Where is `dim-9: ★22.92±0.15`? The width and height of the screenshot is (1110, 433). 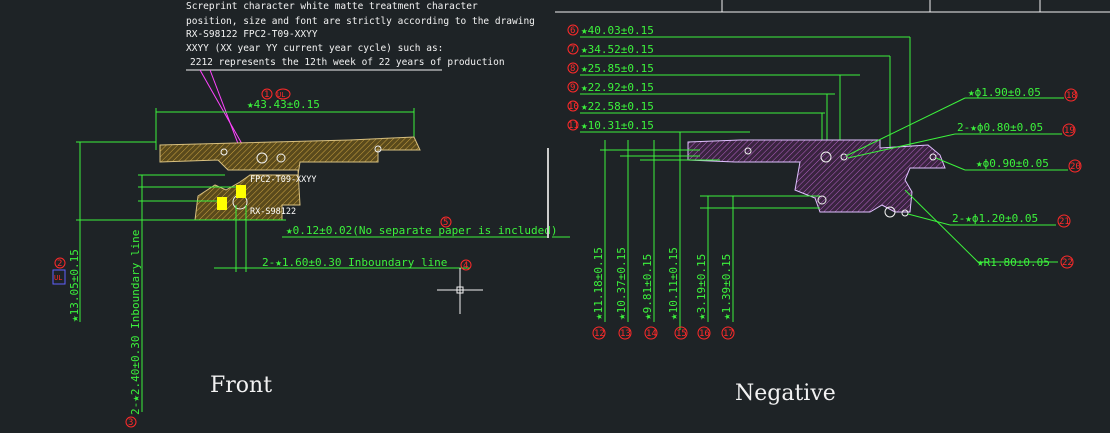
dim-9: ★22.92±0.15 is located at coordinates (617, 87).